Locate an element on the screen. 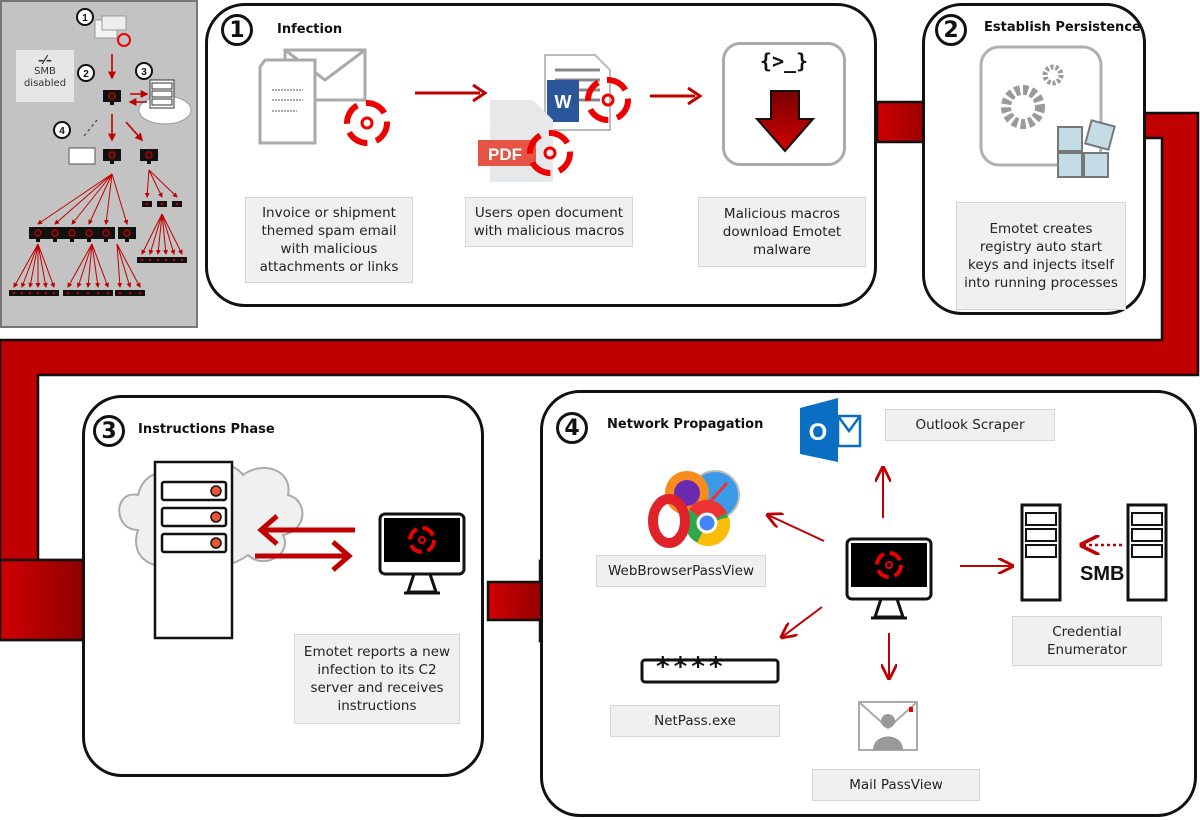  smb-protocol-label: SMB is located at coordinates (1102, 574).